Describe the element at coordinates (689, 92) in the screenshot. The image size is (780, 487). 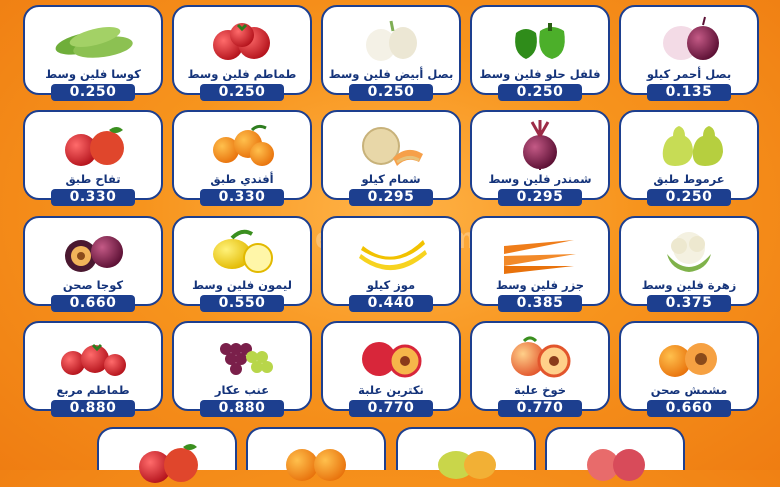
I see `product-price: 0.135` at that location.